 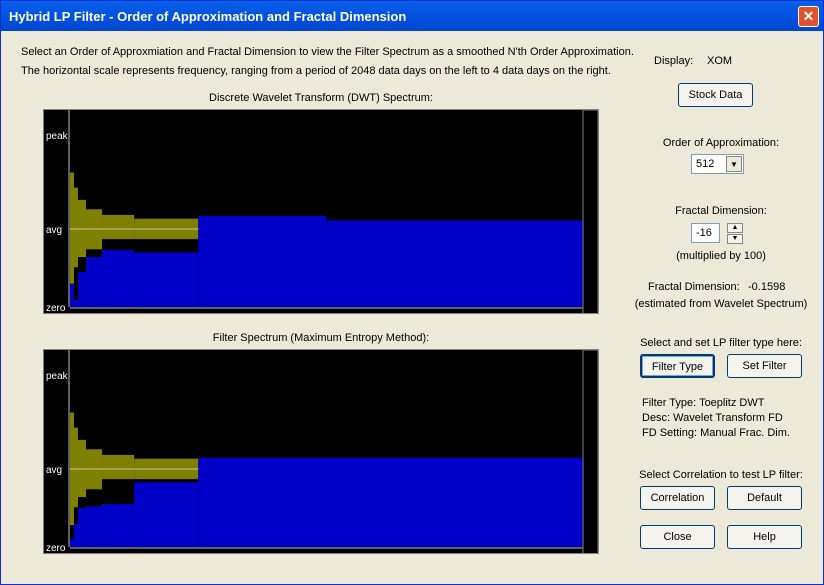 I want to click on close-button: Close, so click(x=677, y=537).